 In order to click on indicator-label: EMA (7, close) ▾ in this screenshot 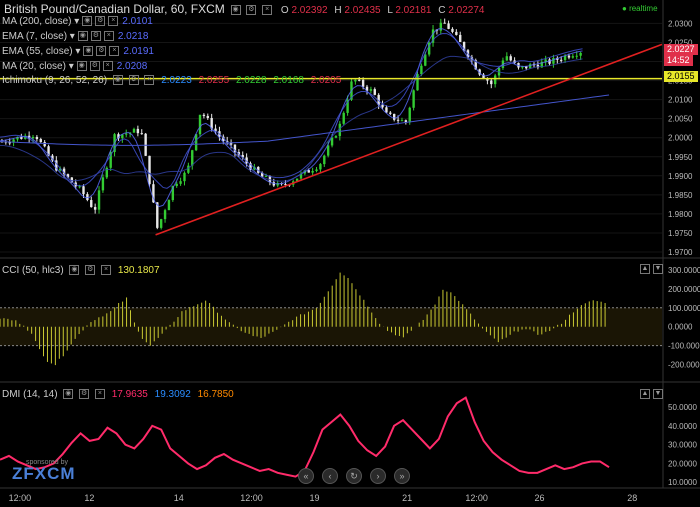, I will do `click(38, 36)`.